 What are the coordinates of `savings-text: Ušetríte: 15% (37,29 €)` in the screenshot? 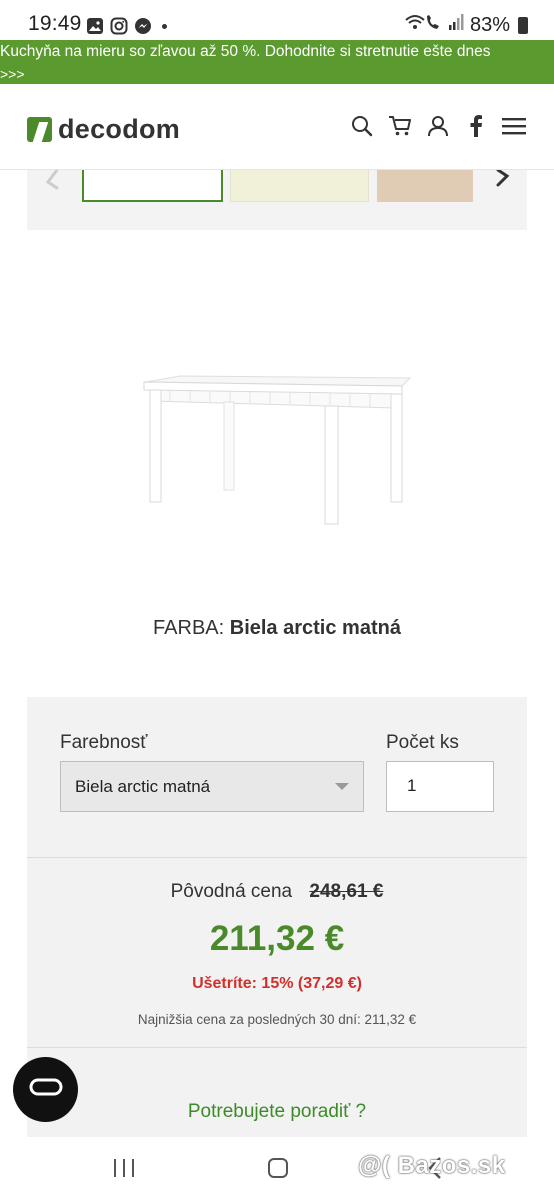 It's located at (277, 983).